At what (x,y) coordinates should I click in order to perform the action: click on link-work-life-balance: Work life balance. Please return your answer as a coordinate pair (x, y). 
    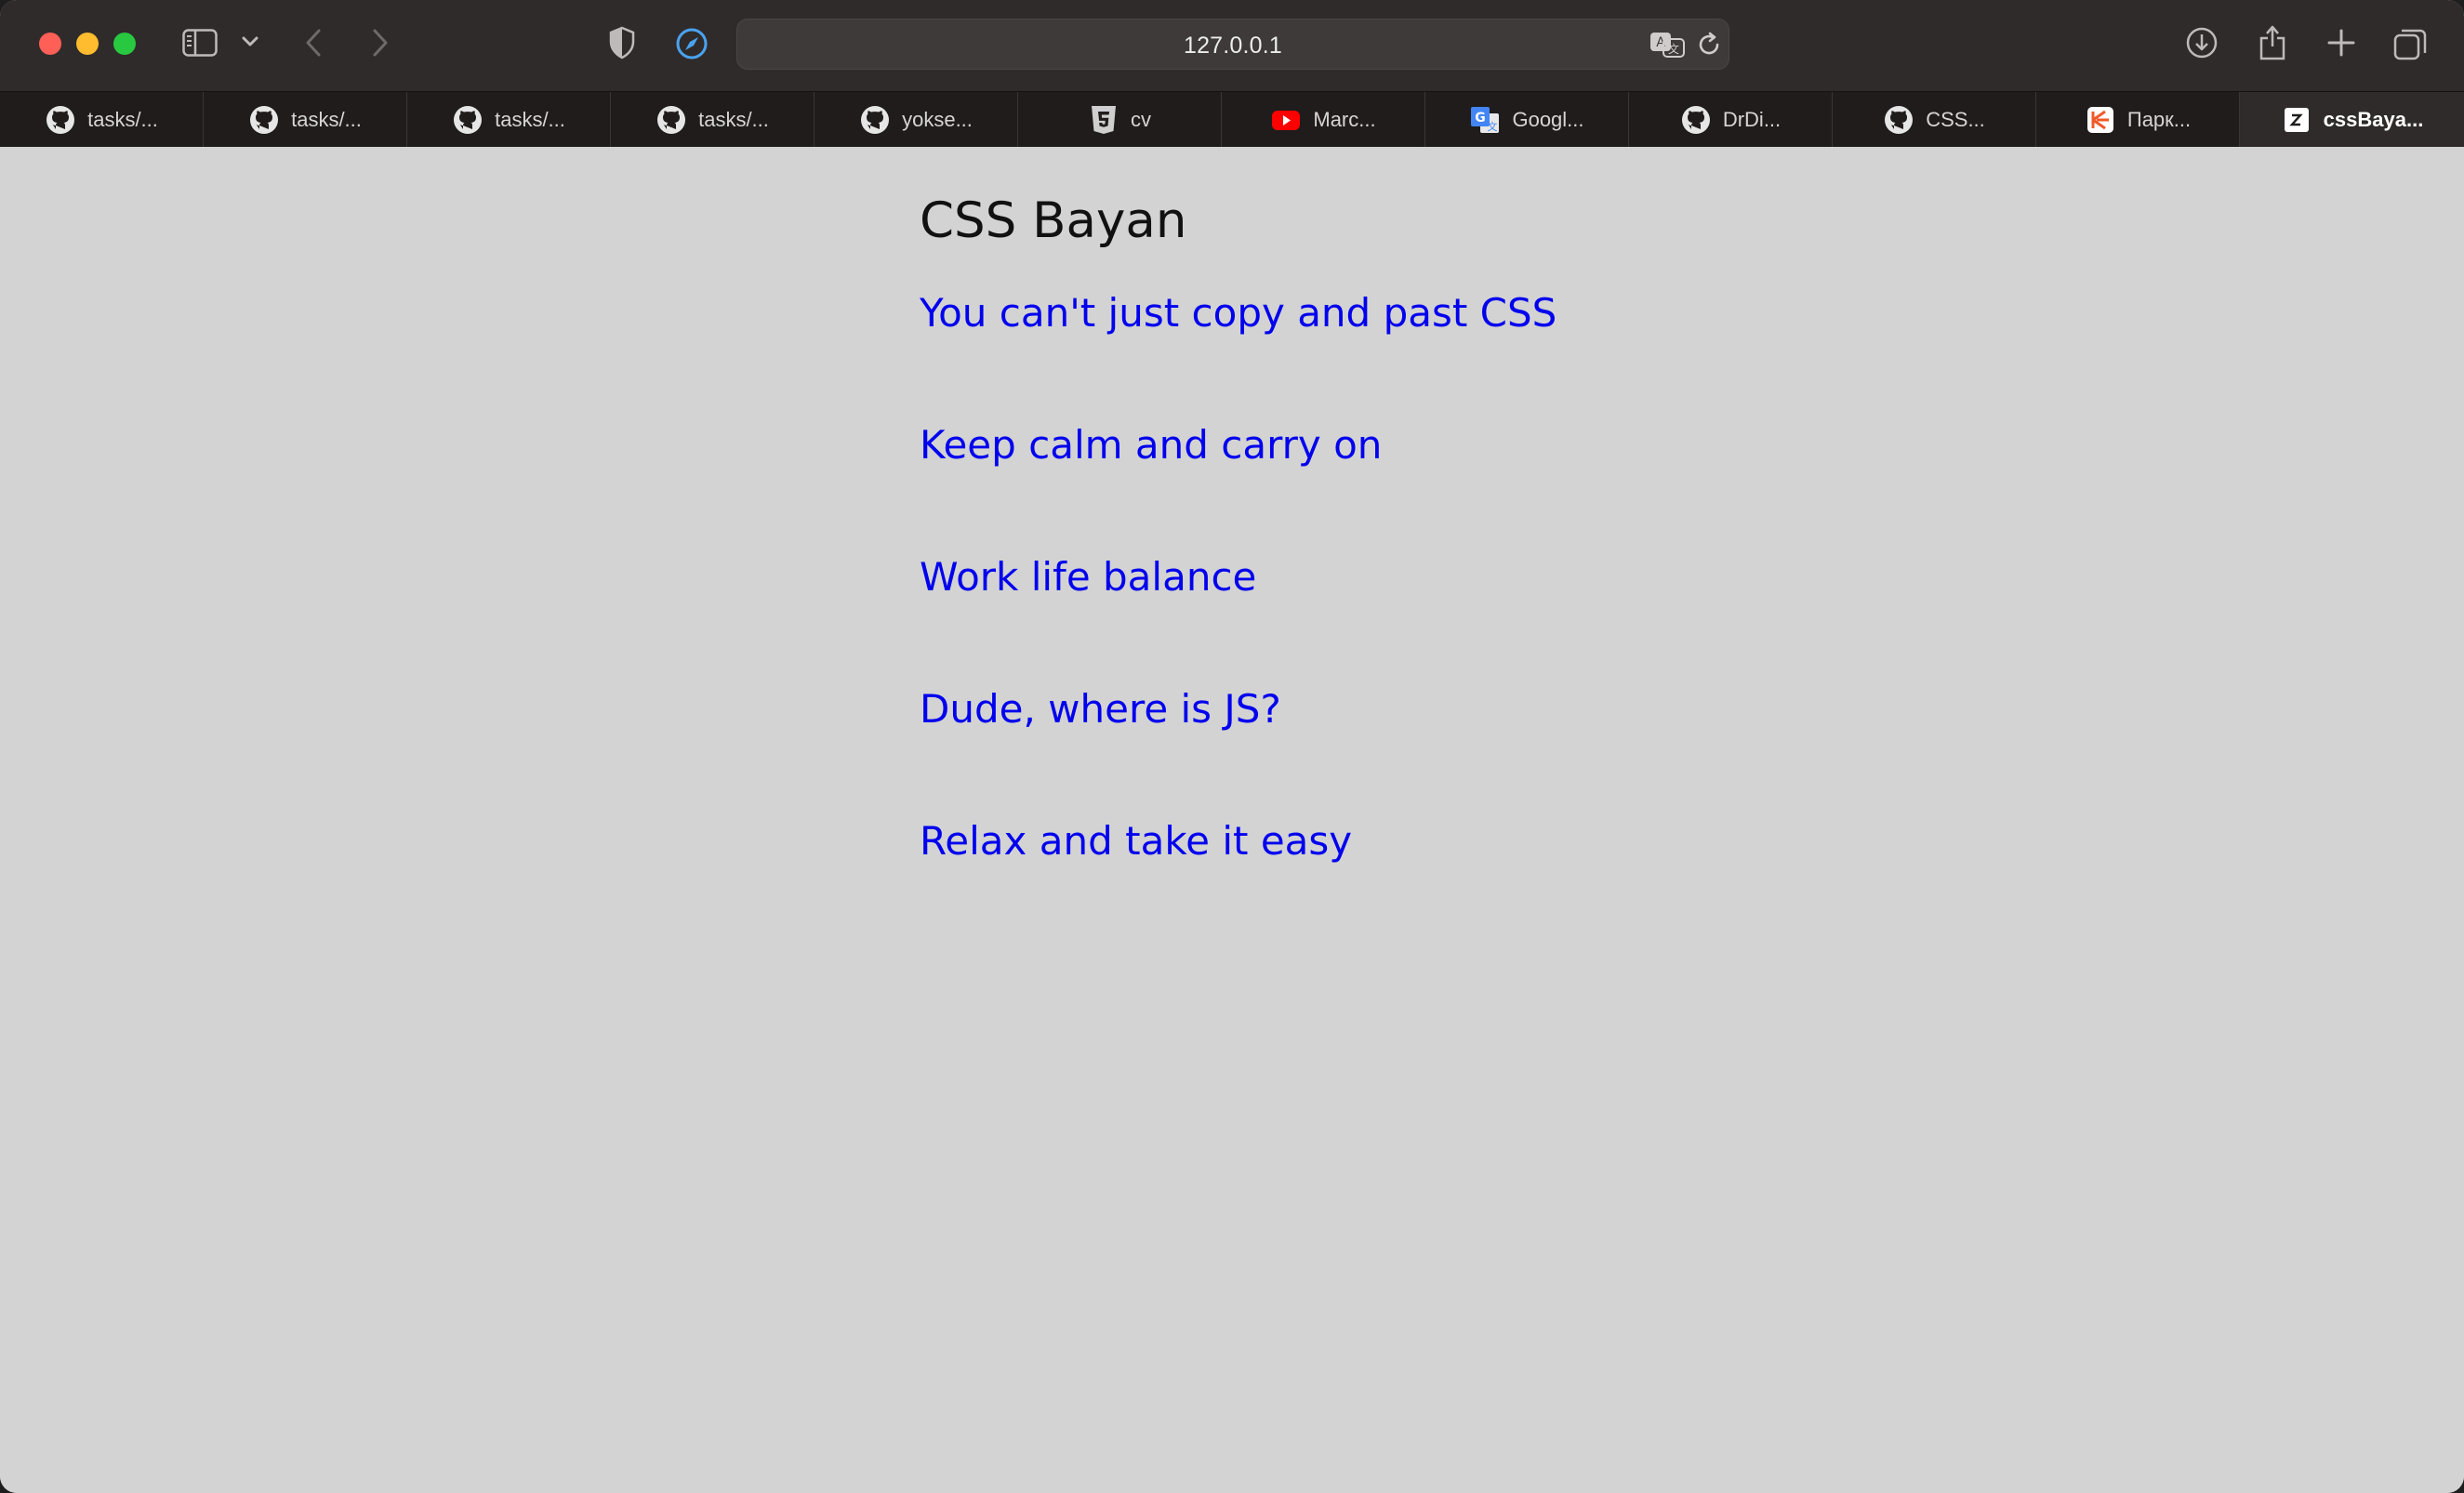
    Looking at the image, I should click on (1088, 577).